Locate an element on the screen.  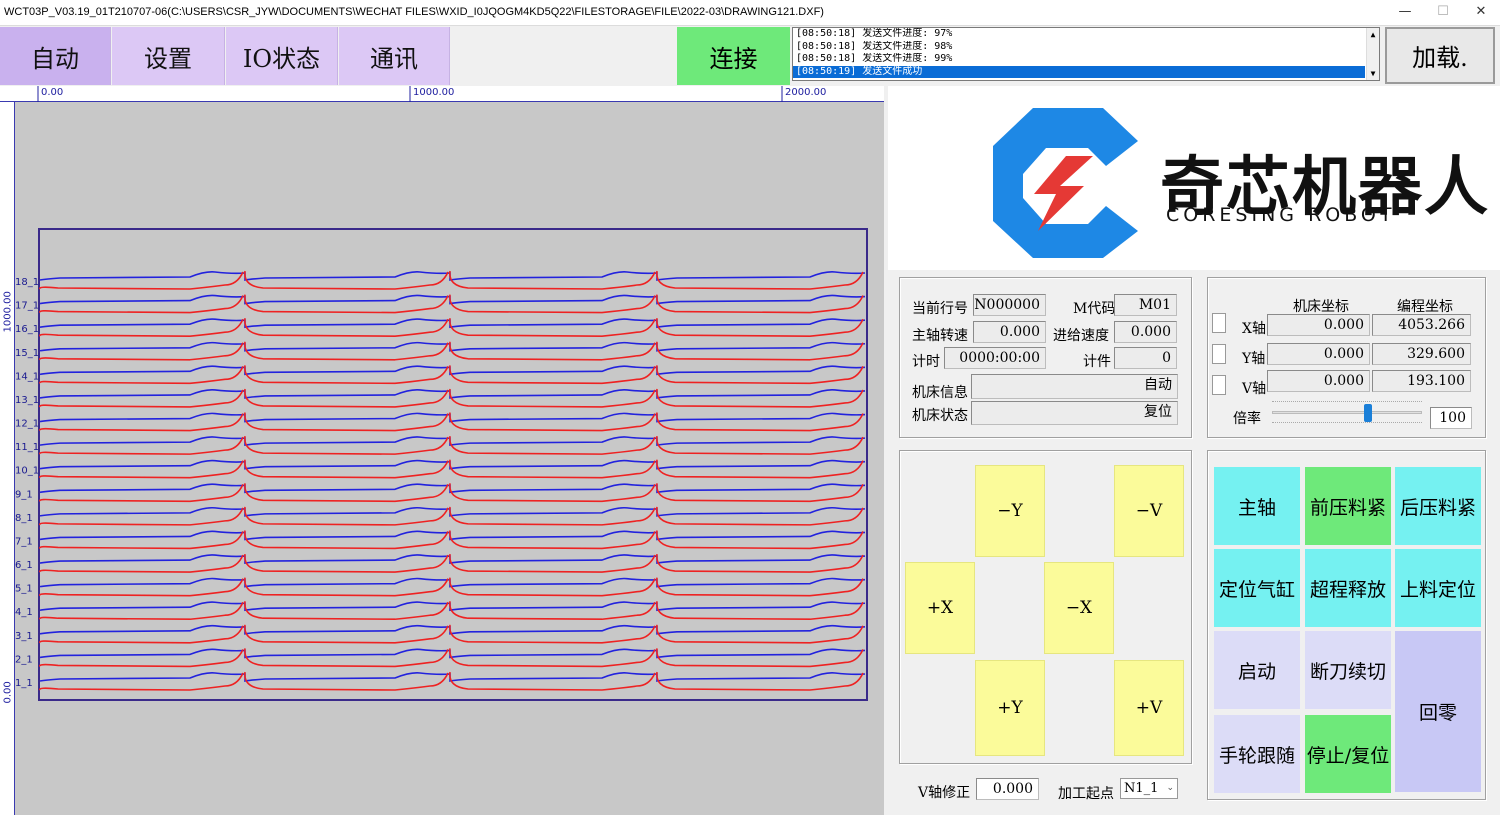
rate-value: 100 is located at coordinates (1451, 418).